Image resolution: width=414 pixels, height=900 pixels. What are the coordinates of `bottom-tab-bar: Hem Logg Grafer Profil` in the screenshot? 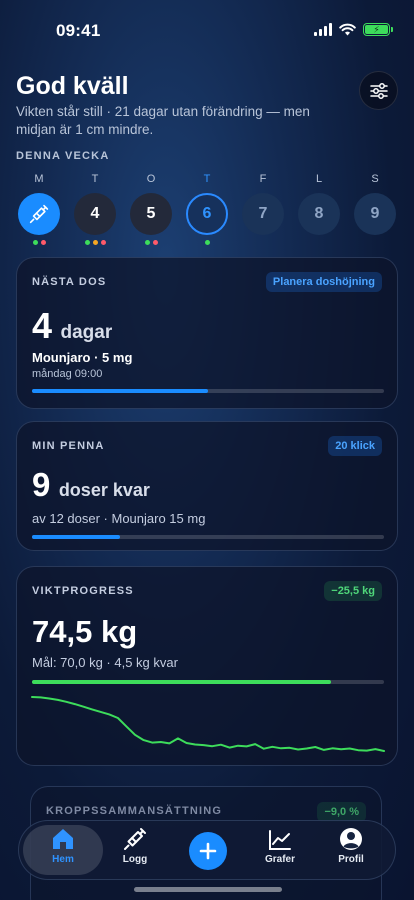 It's located at (207, 850).